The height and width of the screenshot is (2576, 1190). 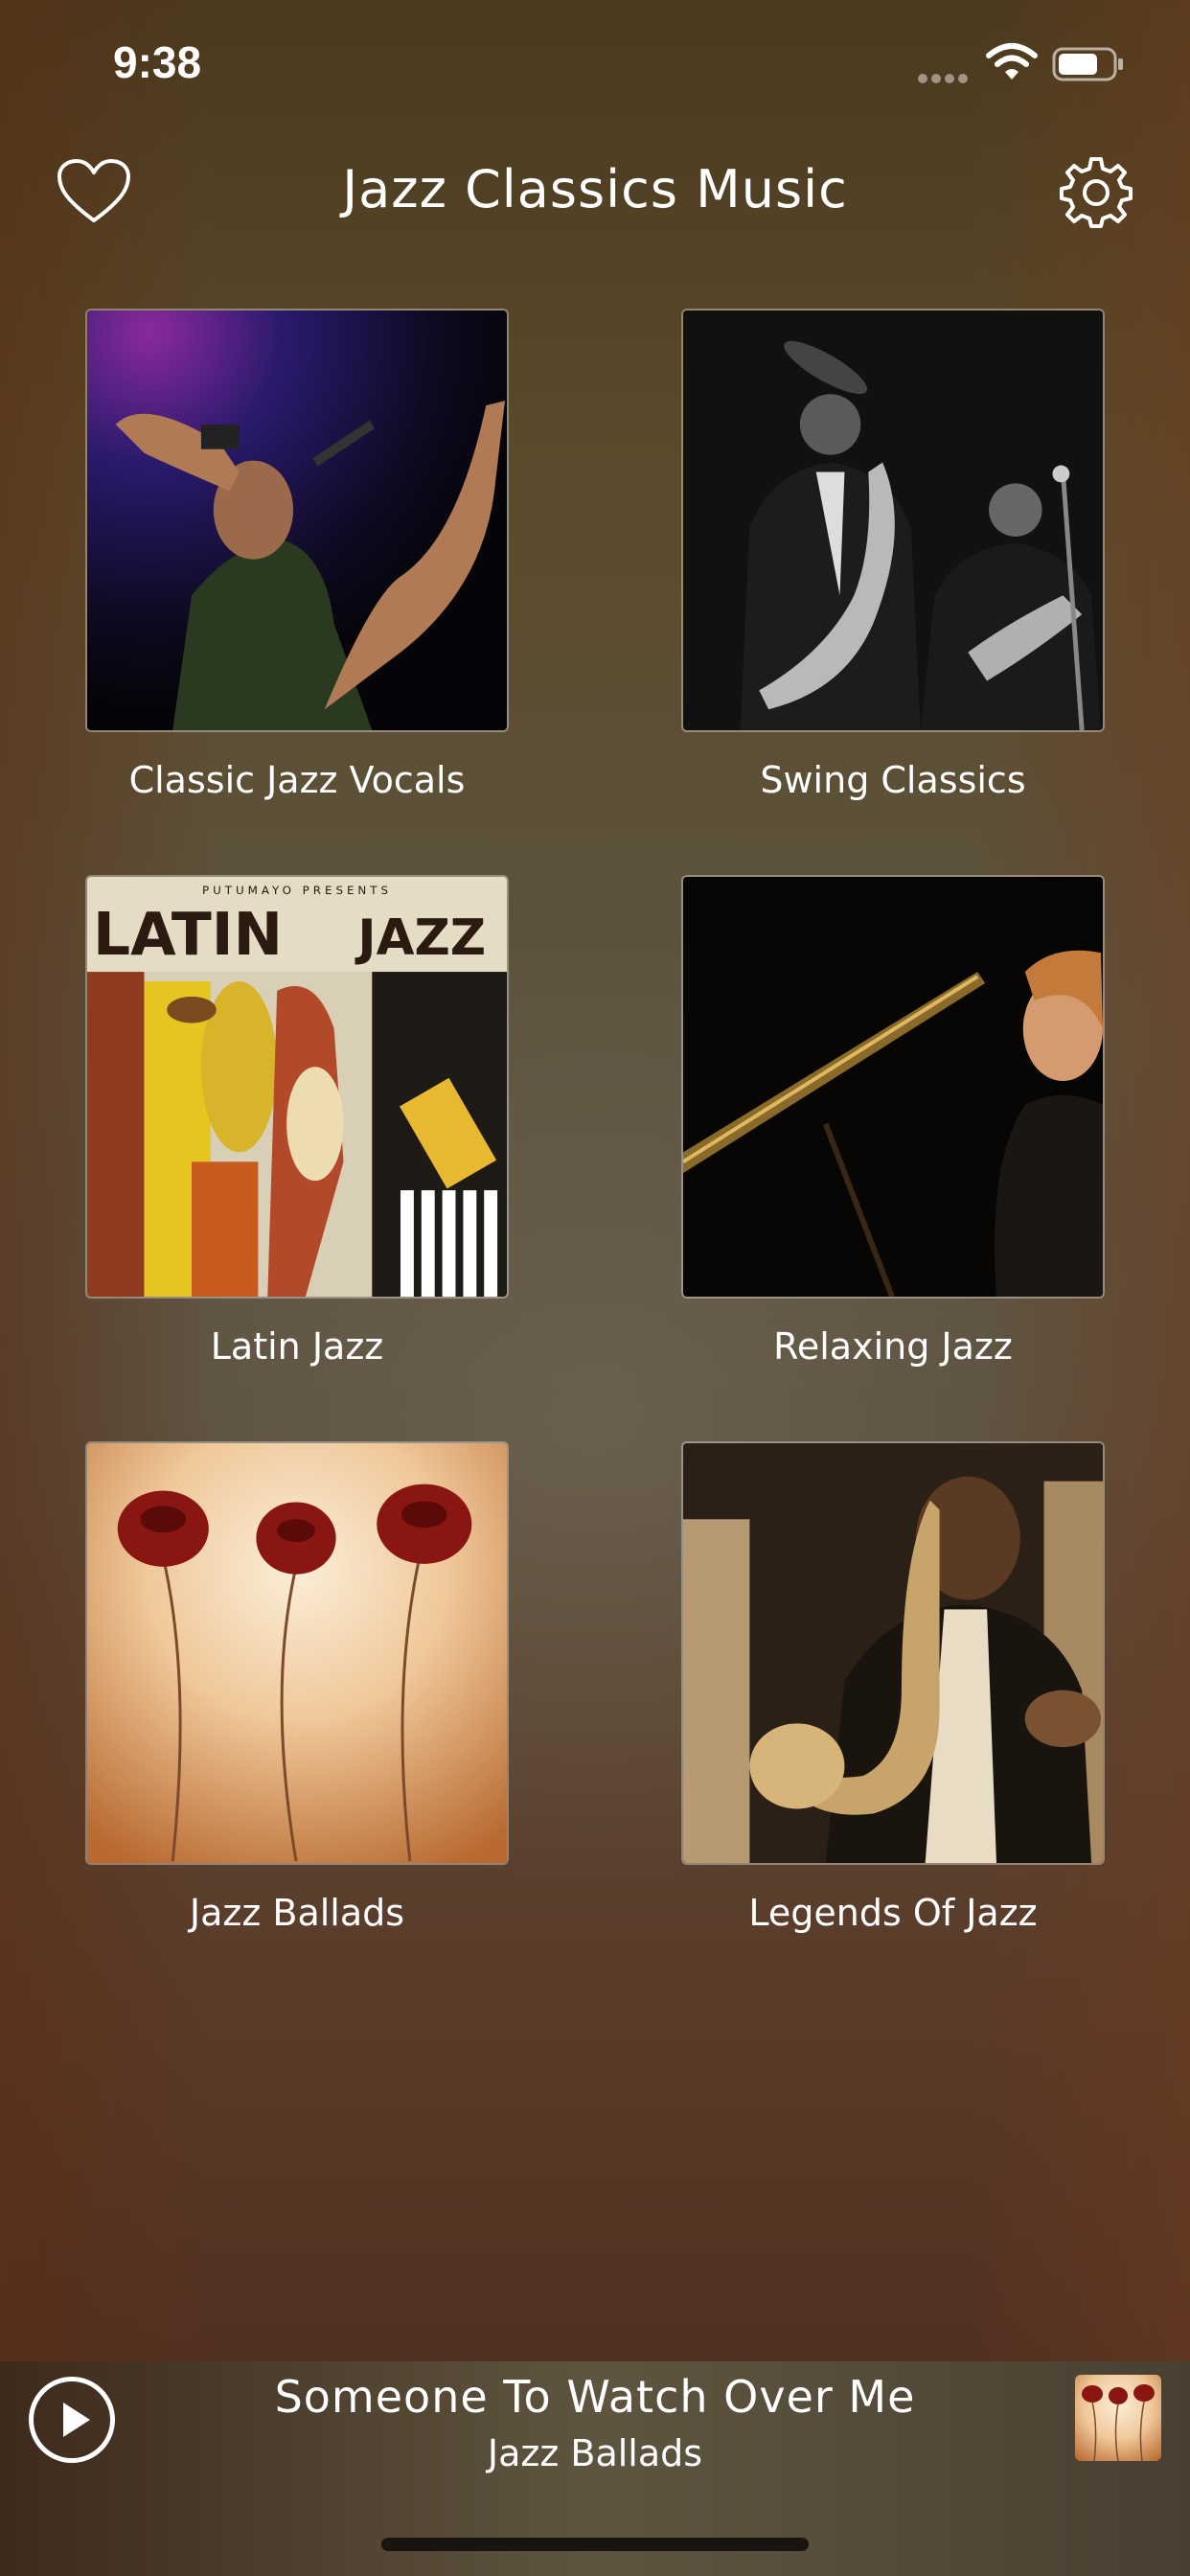 What do you see at coordinates (297, 1087) in the screenshot?
I see `category-art: PUTUMAYO PRESENTS LATIN JAZZ` at bounding box center [297, 1087].